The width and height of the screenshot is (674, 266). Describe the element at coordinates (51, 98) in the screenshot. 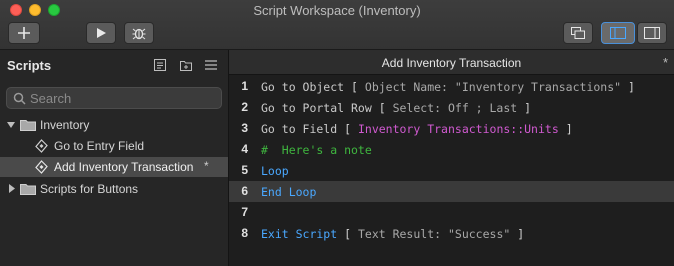

I see `search-placeholder: Search` at that location.